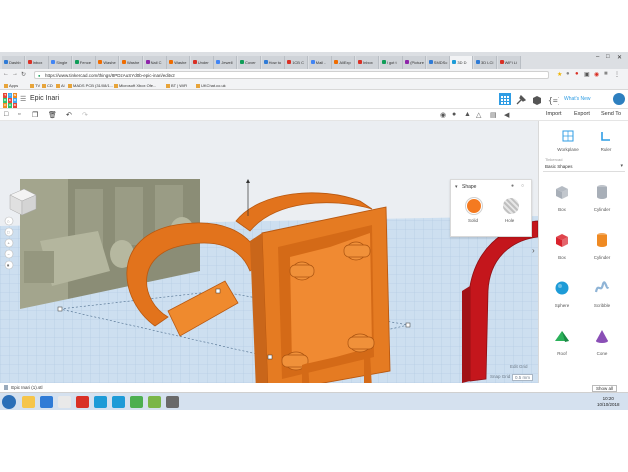  What do you see at coordinates (485, 62) in the screenshot?
I see `browser-tab: 3D LCI` at bounding box center [485, 62].